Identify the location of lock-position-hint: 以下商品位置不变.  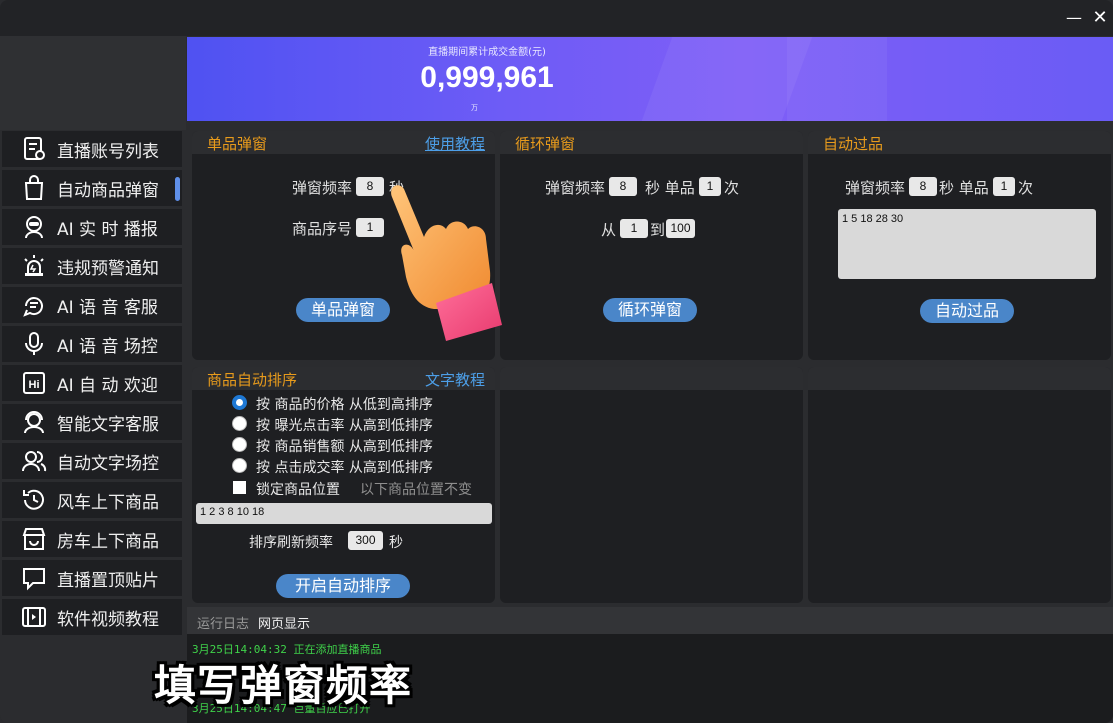
(416, 490).